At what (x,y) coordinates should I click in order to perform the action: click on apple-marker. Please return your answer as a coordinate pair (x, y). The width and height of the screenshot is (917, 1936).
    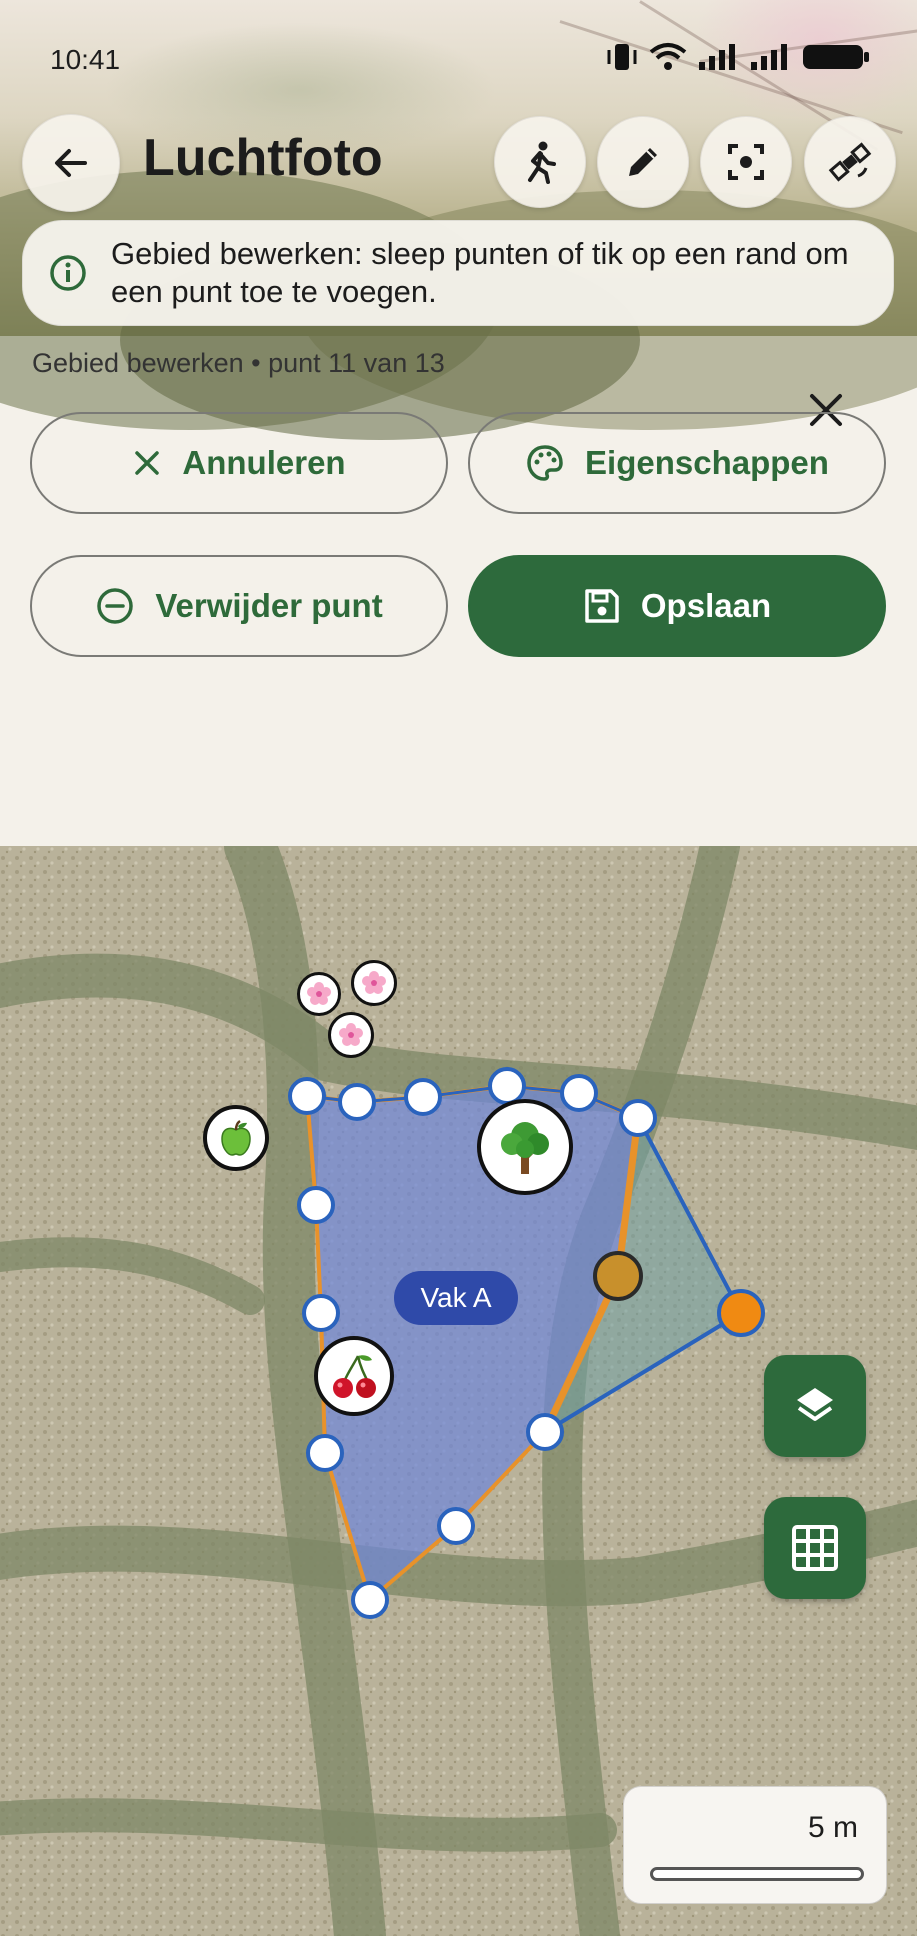
    Looking at the image, I should click on (236, 1138).